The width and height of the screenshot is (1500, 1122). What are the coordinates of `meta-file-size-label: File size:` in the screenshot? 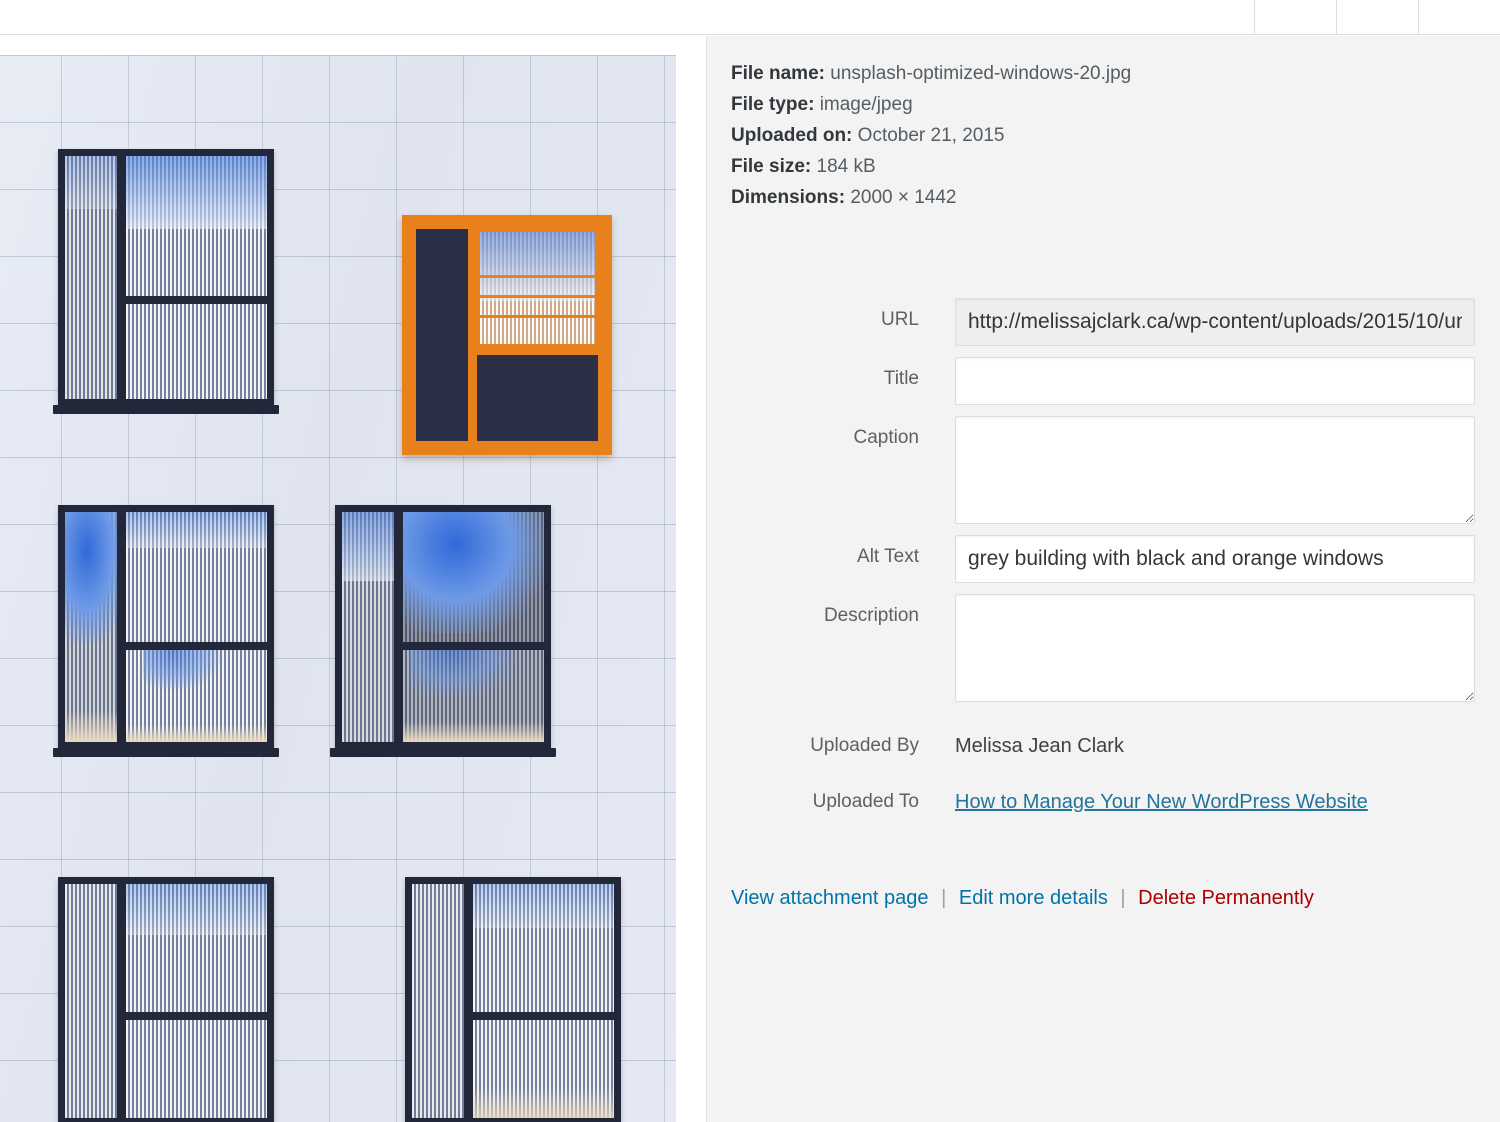 It's located at (771, 166).